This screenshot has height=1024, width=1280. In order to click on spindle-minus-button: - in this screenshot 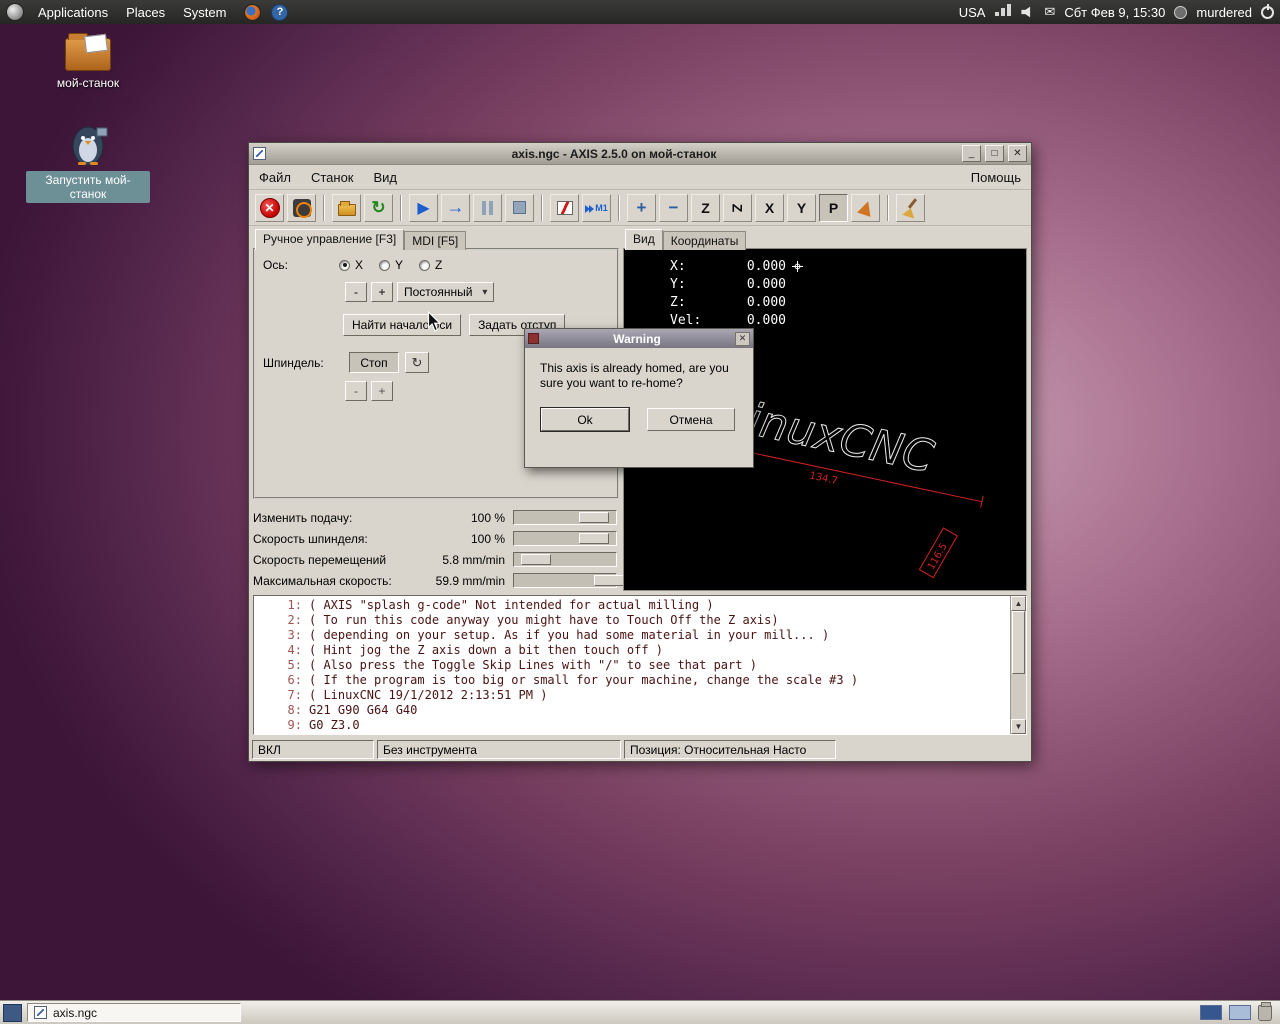, I will do `click(356, 391)`.